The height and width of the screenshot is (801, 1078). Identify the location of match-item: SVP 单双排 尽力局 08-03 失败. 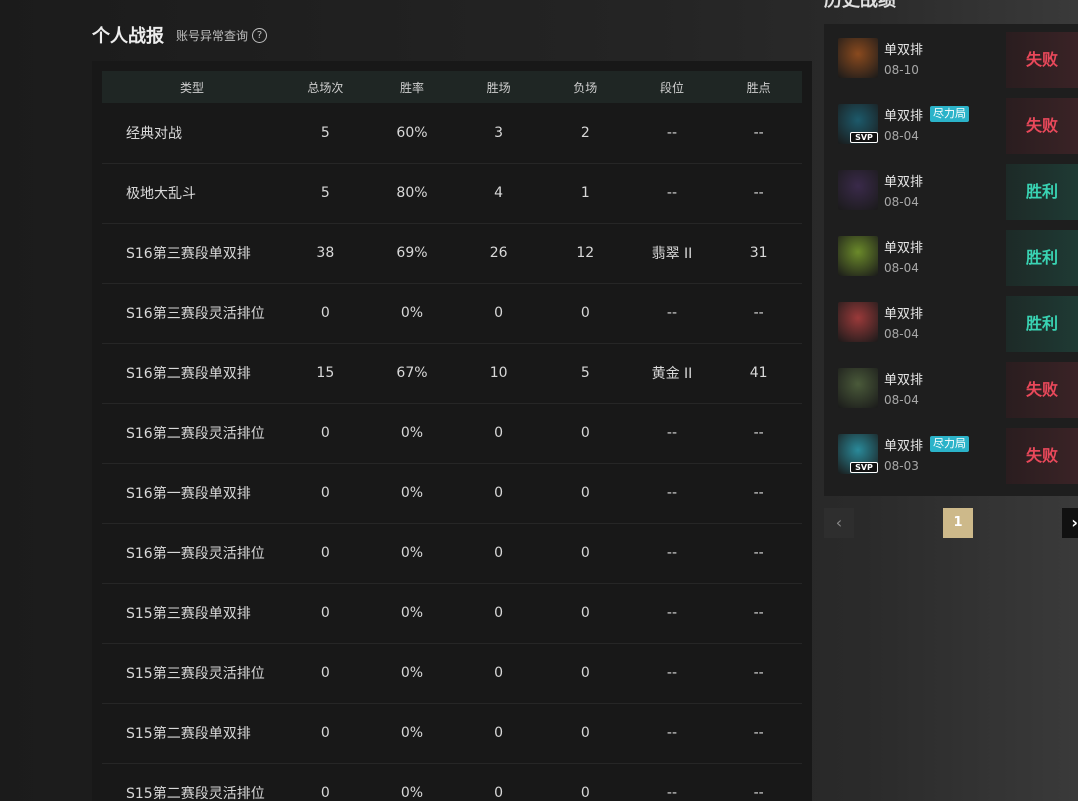
(951, 454).